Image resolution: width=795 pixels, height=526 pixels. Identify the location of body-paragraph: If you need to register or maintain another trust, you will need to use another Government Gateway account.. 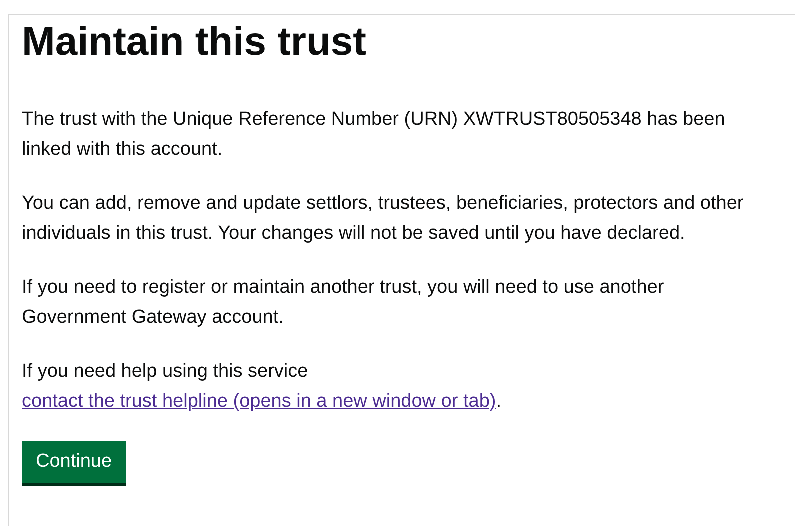
(344, 303).